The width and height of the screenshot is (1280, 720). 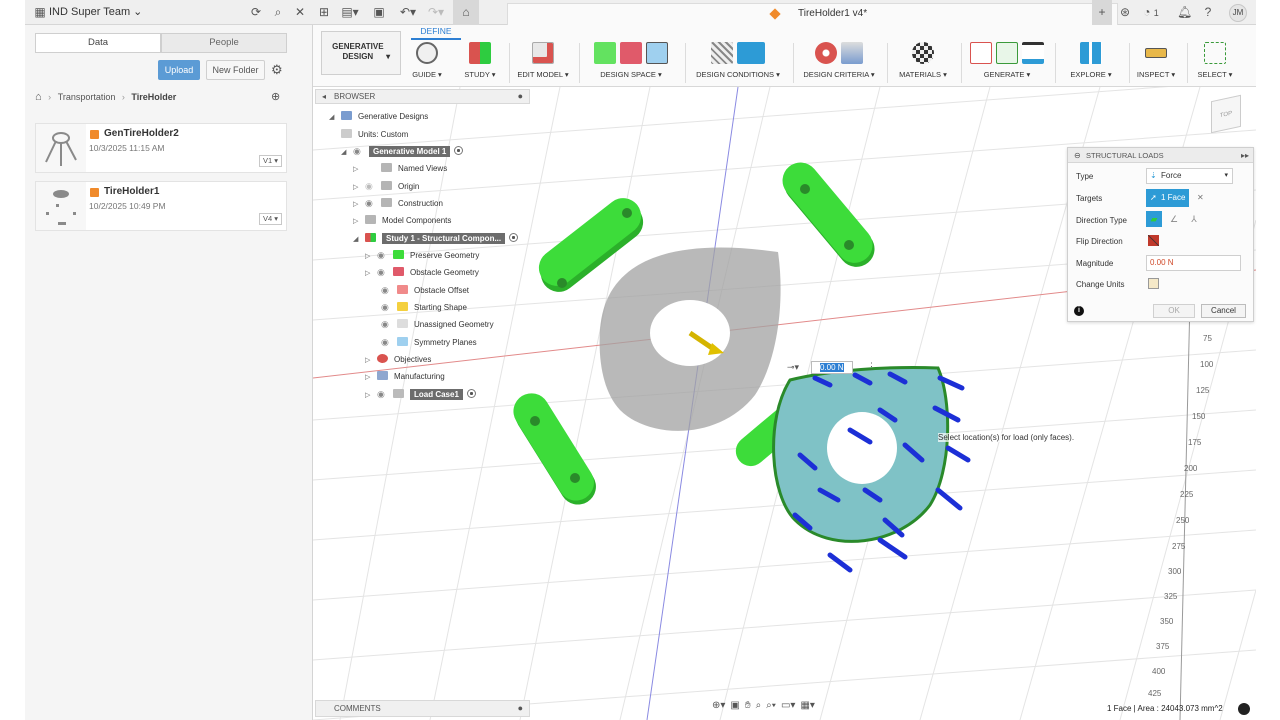 I want to click on tree-item-named-views: ▷ Named Views, so click(x=400, y=168).